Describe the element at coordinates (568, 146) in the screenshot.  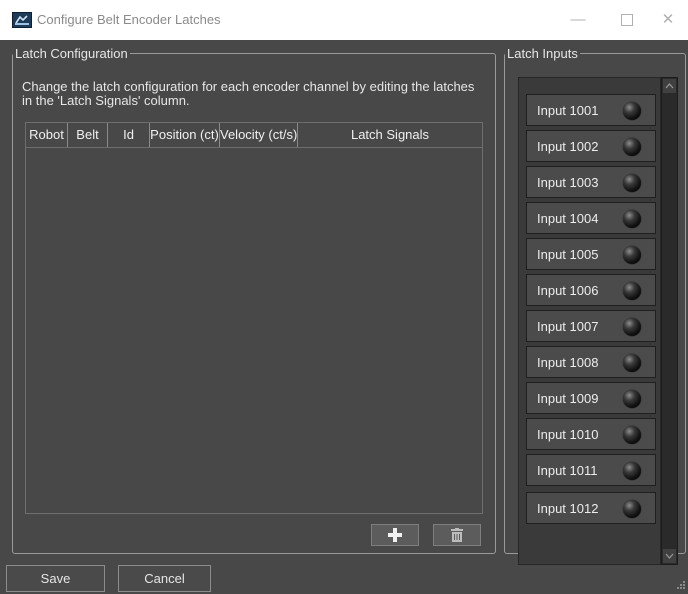
I see `latch-input-label: Input 1002` at that location.